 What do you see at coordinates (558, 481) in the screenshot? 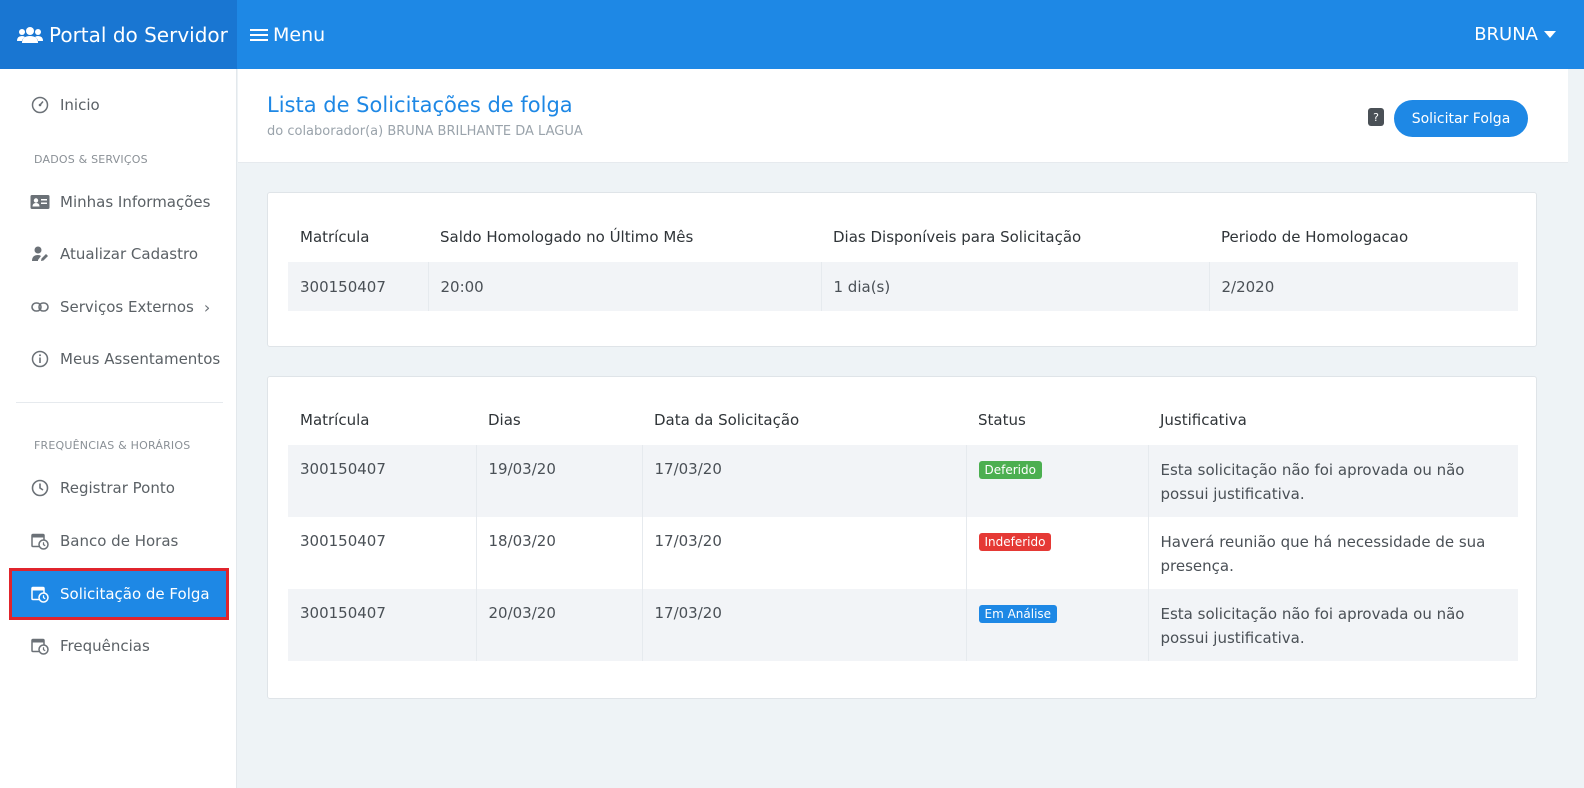
I see `table-cell: 19/03/20` at bounding box center [558, 481].